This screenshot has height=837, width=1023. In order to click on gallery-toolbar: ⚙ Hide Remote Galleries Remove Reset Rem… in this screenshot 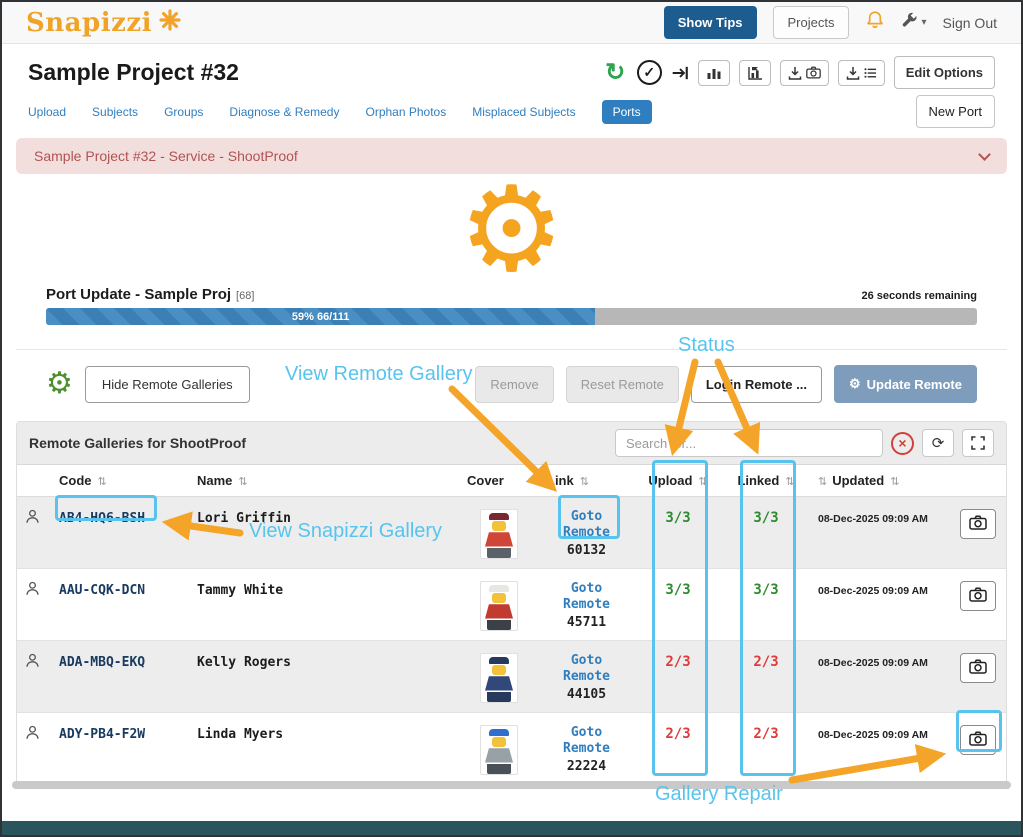, I will do `click(511, 384)`.